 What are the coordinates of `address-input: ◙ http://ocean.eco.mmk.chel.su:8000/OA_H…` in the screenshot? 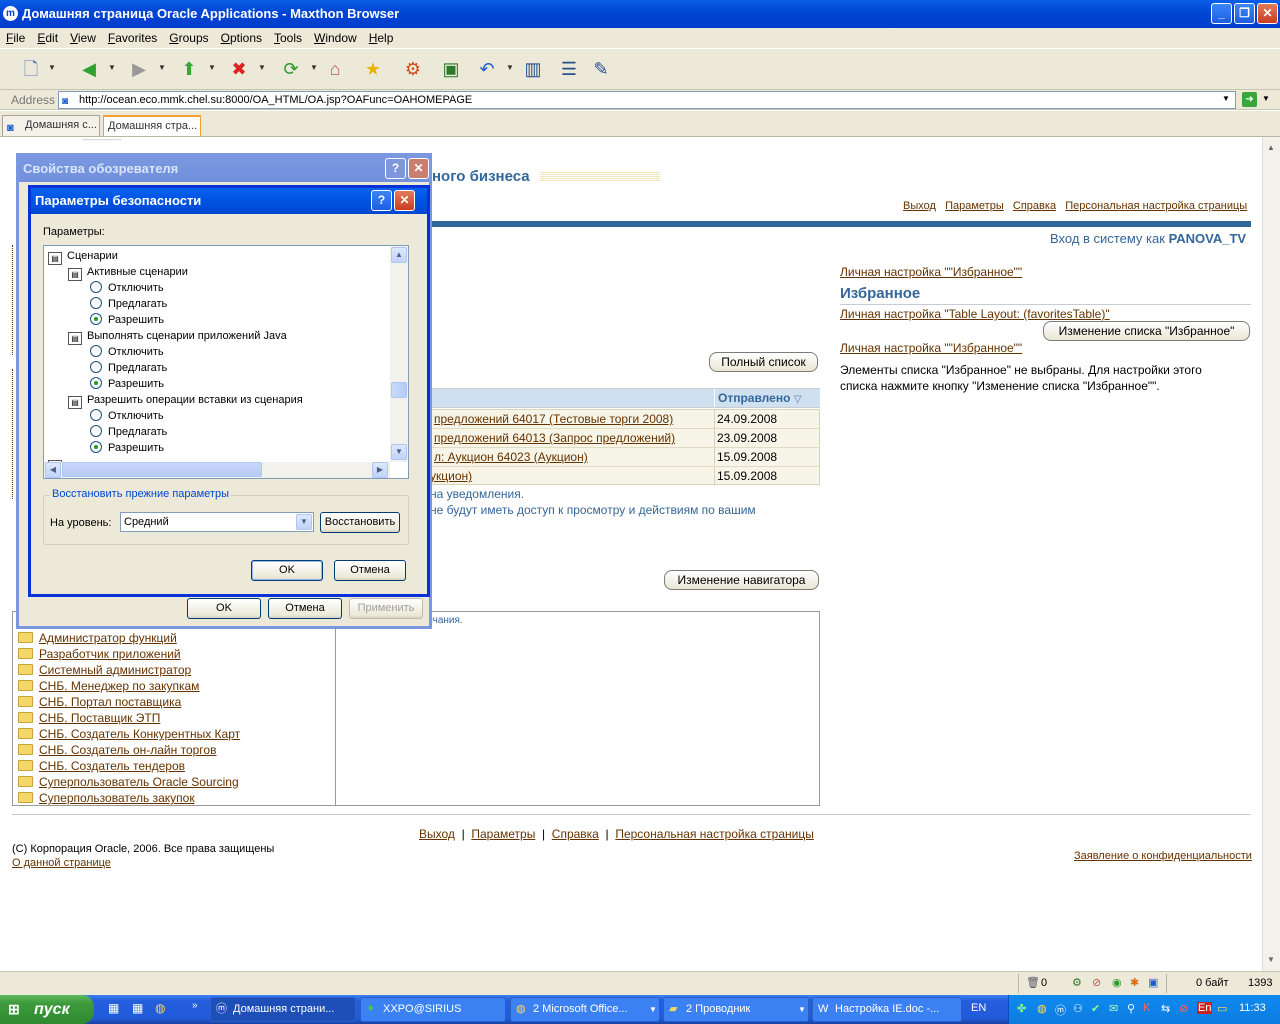 It's located at (647, 100).